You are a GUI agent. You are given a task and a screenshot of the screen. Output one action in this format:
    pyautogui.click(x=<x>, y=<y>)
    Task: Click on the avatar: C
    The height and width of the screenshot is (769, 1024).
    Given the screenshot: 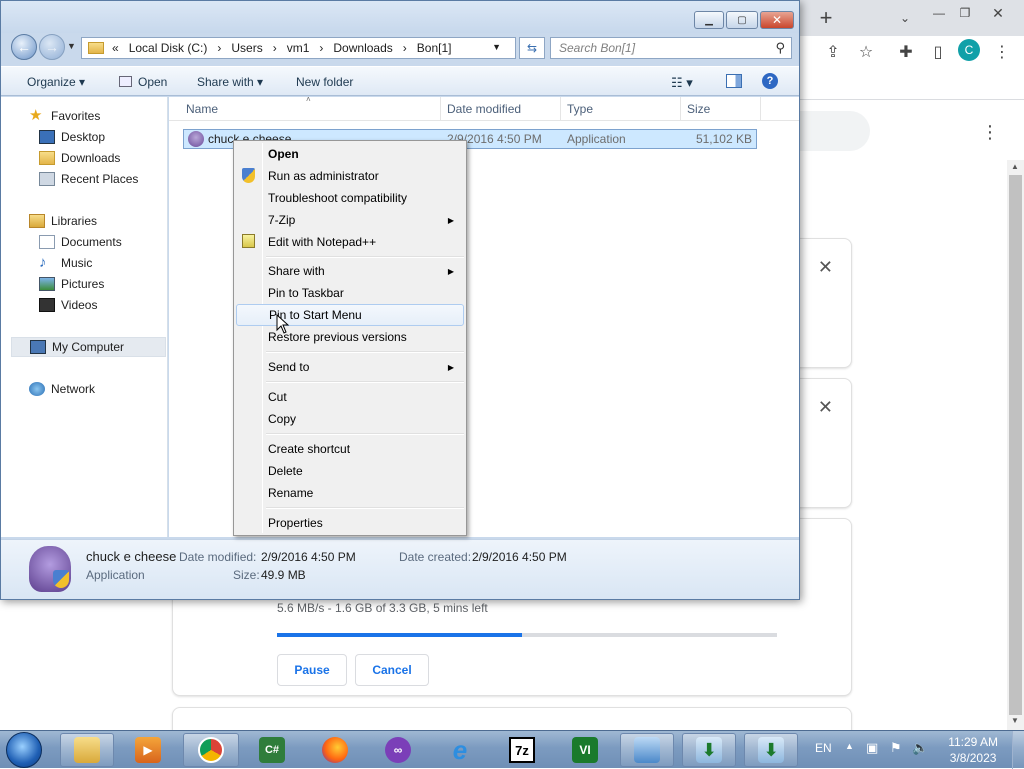 What is the action you would take?
    pyautogui.click(x=969, y=50)
    